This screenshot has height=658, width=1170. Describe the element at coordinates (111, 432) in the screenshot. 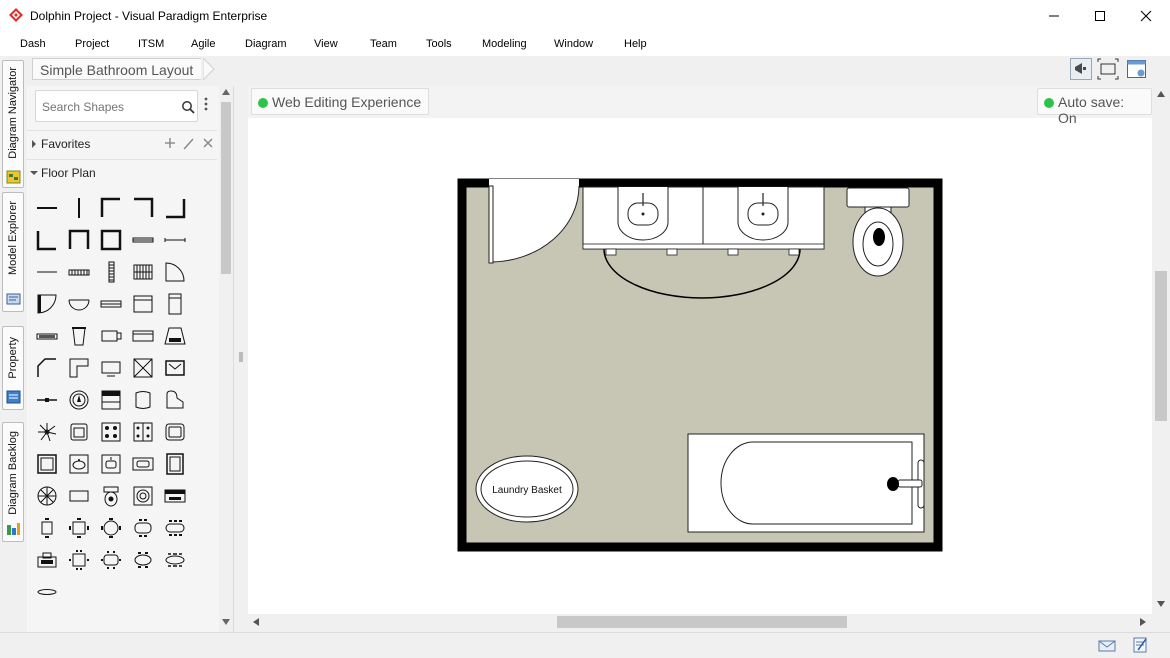

I see `shape-cooktop` at that location.